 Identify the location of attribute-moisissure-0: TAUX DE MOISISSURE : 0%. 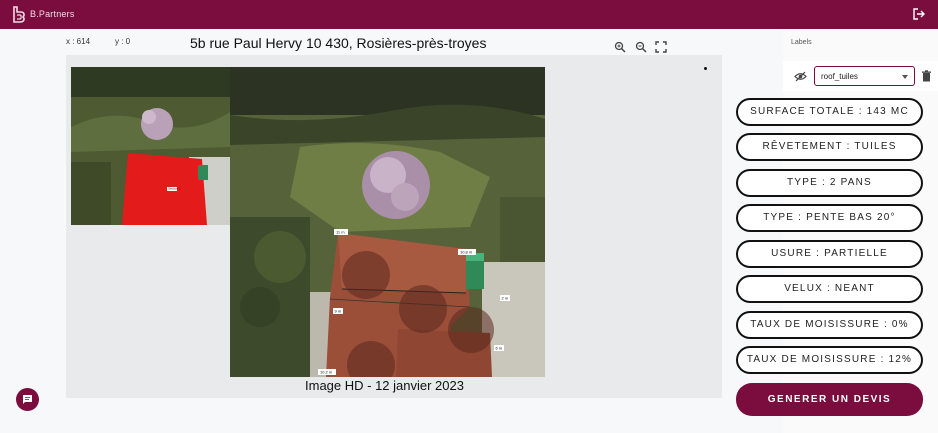
(829, 325).